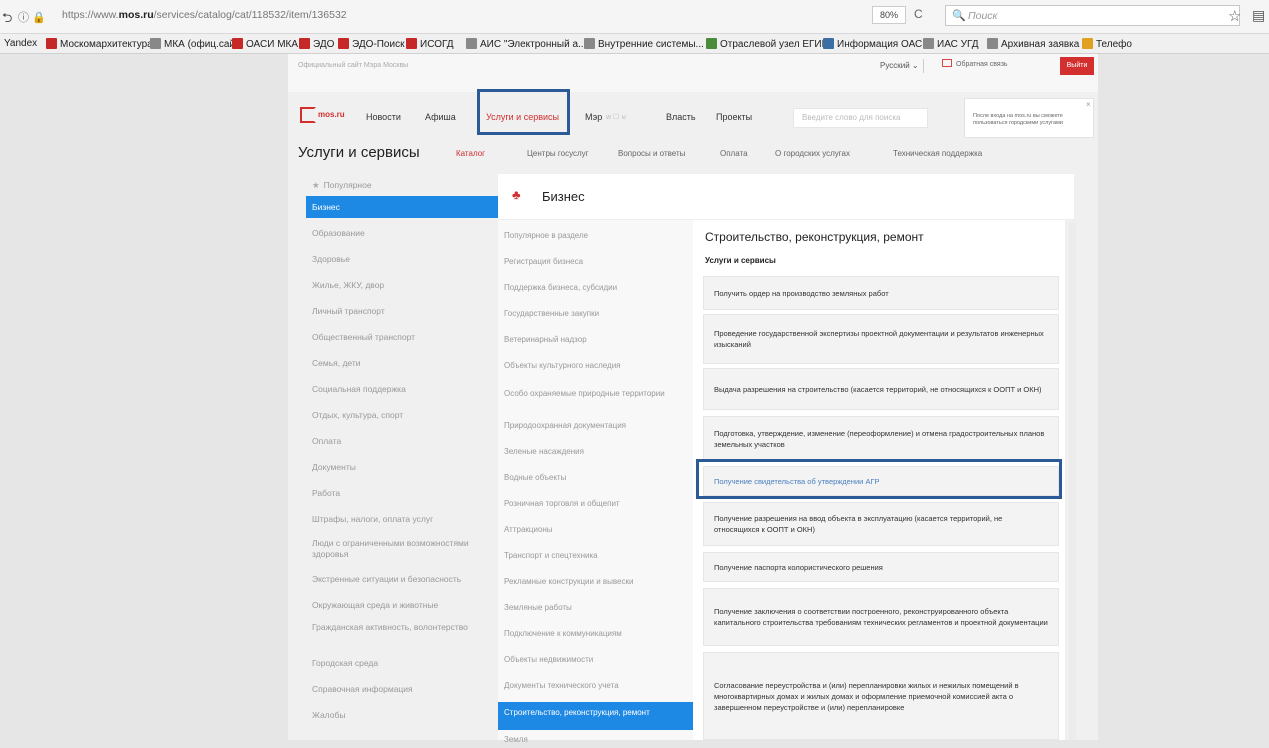 Image resolution: width=1269 pixels, height=748 pixels. What do you see at coordinates (1088, 105) in the screenshot?
I see `close-icon: ×` at bounding box center [1088, 105].